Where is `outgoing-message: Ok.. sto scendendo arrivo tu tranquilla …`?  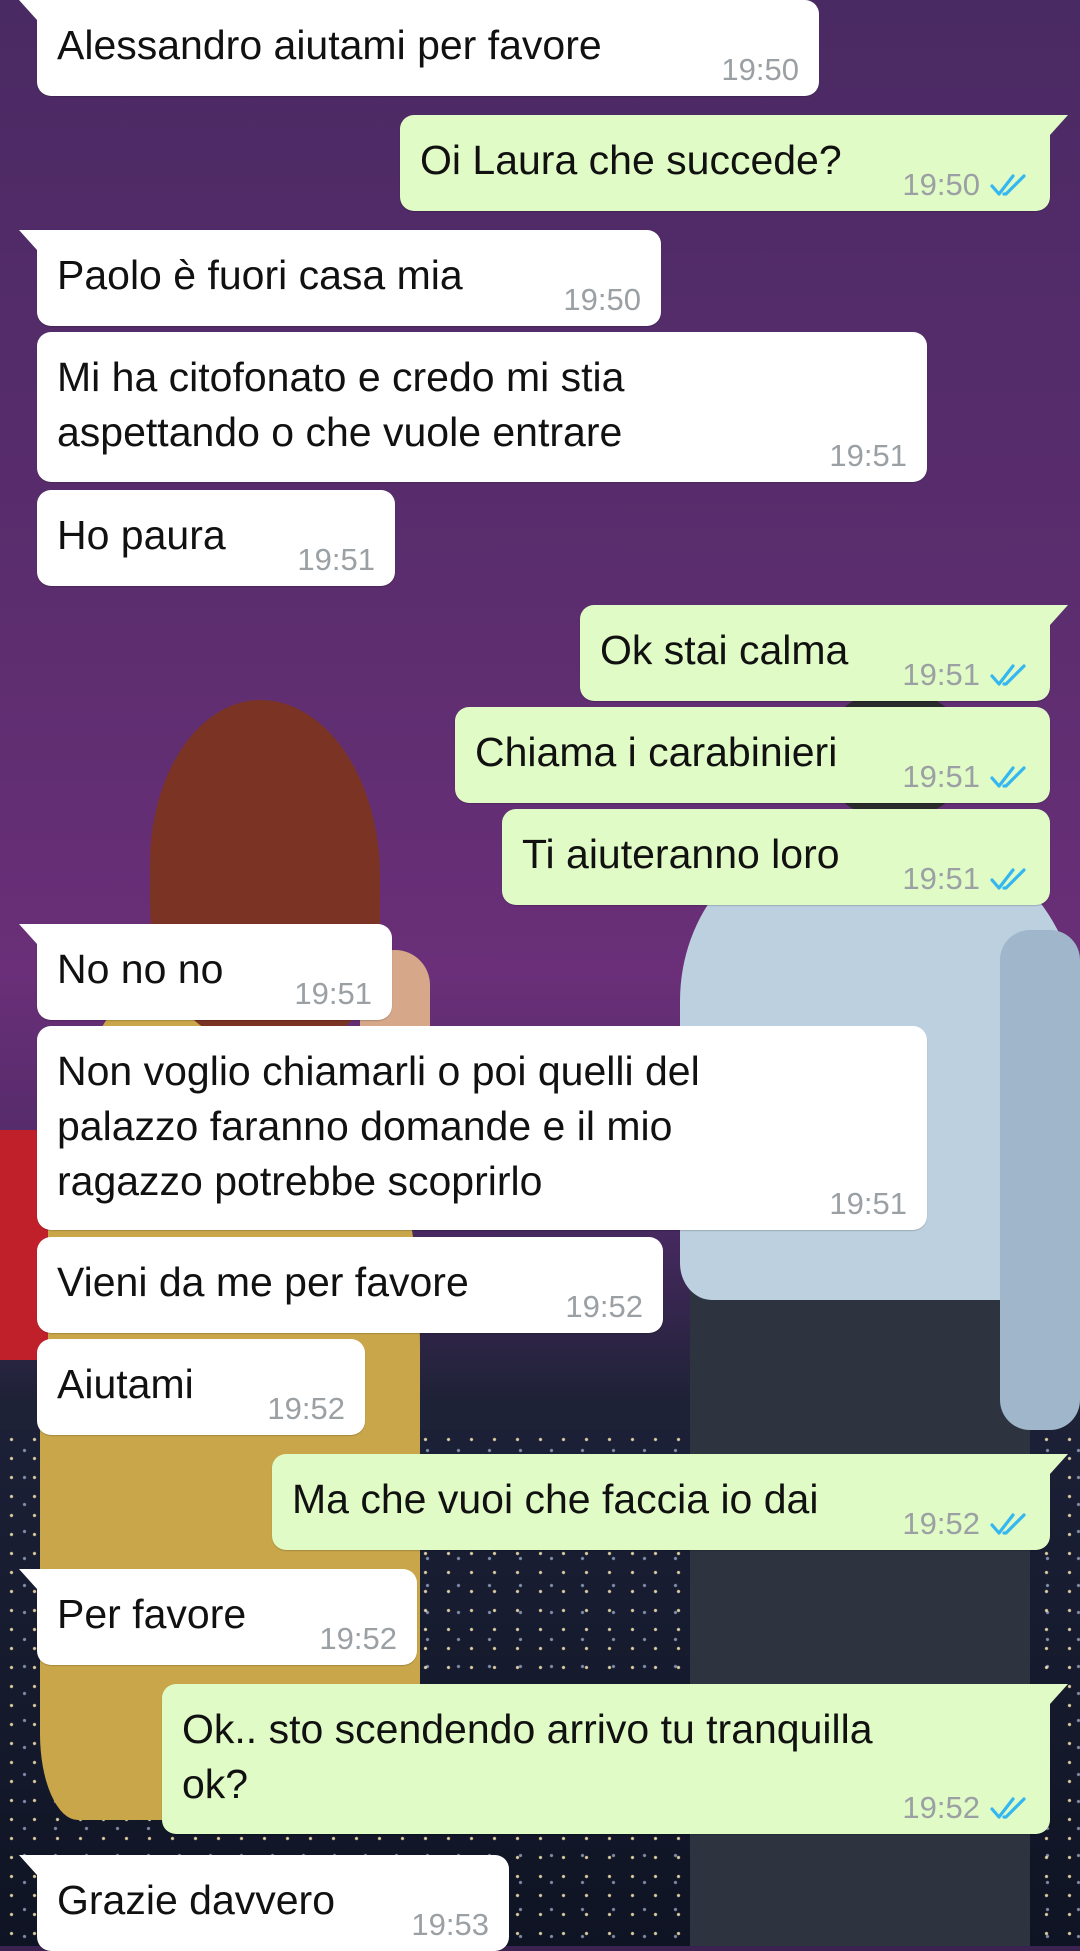 outgoing-message: Ok.. sto scendendo arrivo tu tranquilla … is located at coordinates (615, 1759).